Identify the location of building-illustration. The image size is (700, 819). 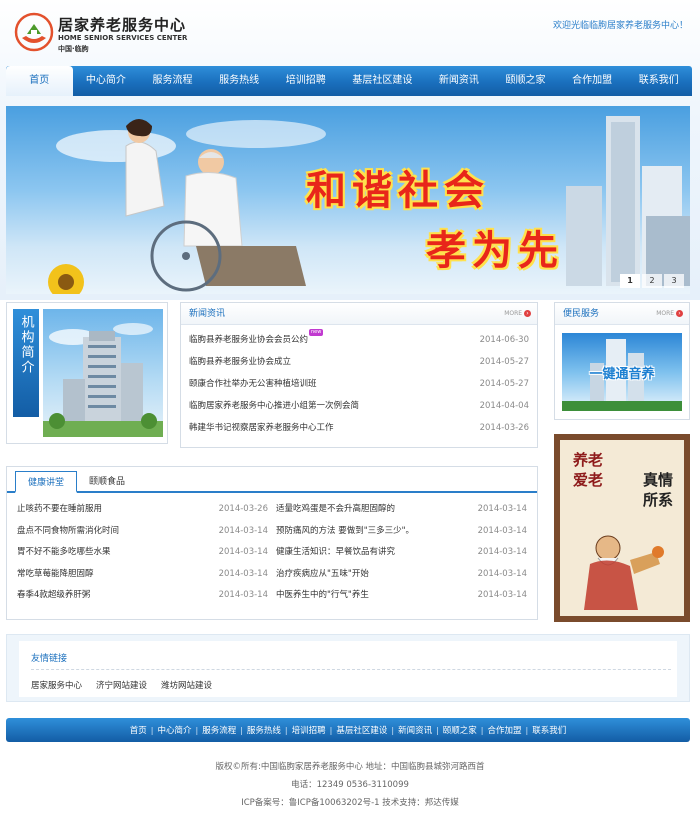
(103, 380).